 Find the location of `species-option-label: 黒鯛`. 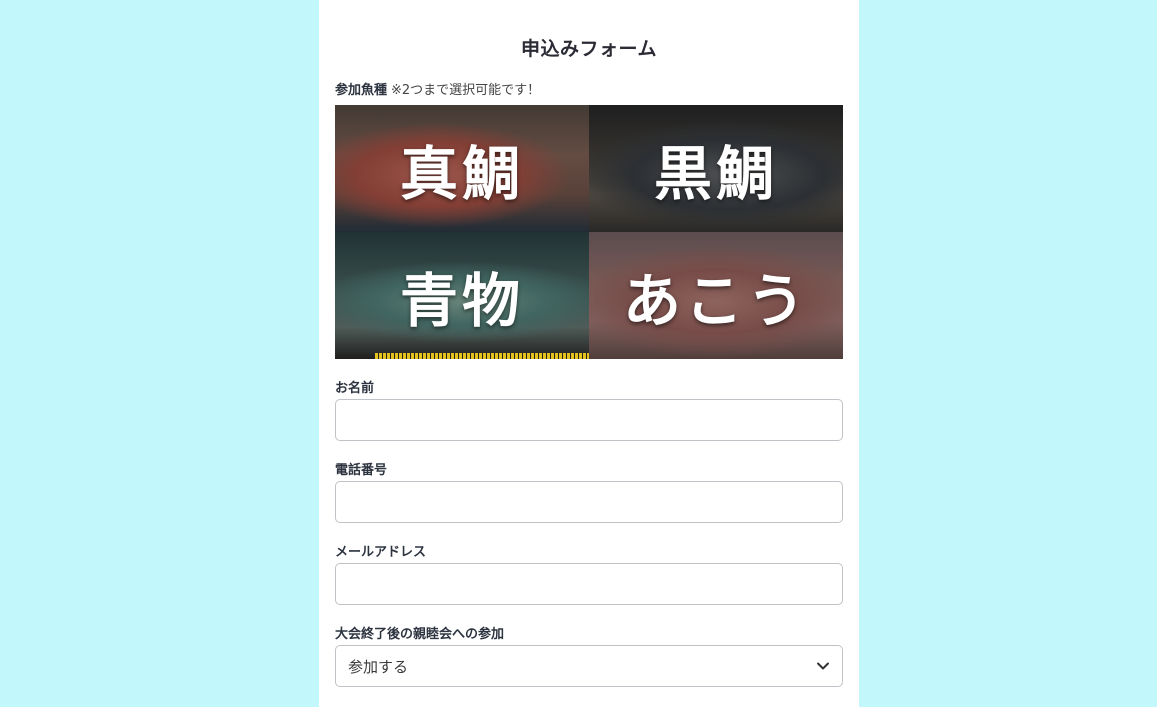

species-option-label: 黒鯛 is located at coordinates (715, 173).